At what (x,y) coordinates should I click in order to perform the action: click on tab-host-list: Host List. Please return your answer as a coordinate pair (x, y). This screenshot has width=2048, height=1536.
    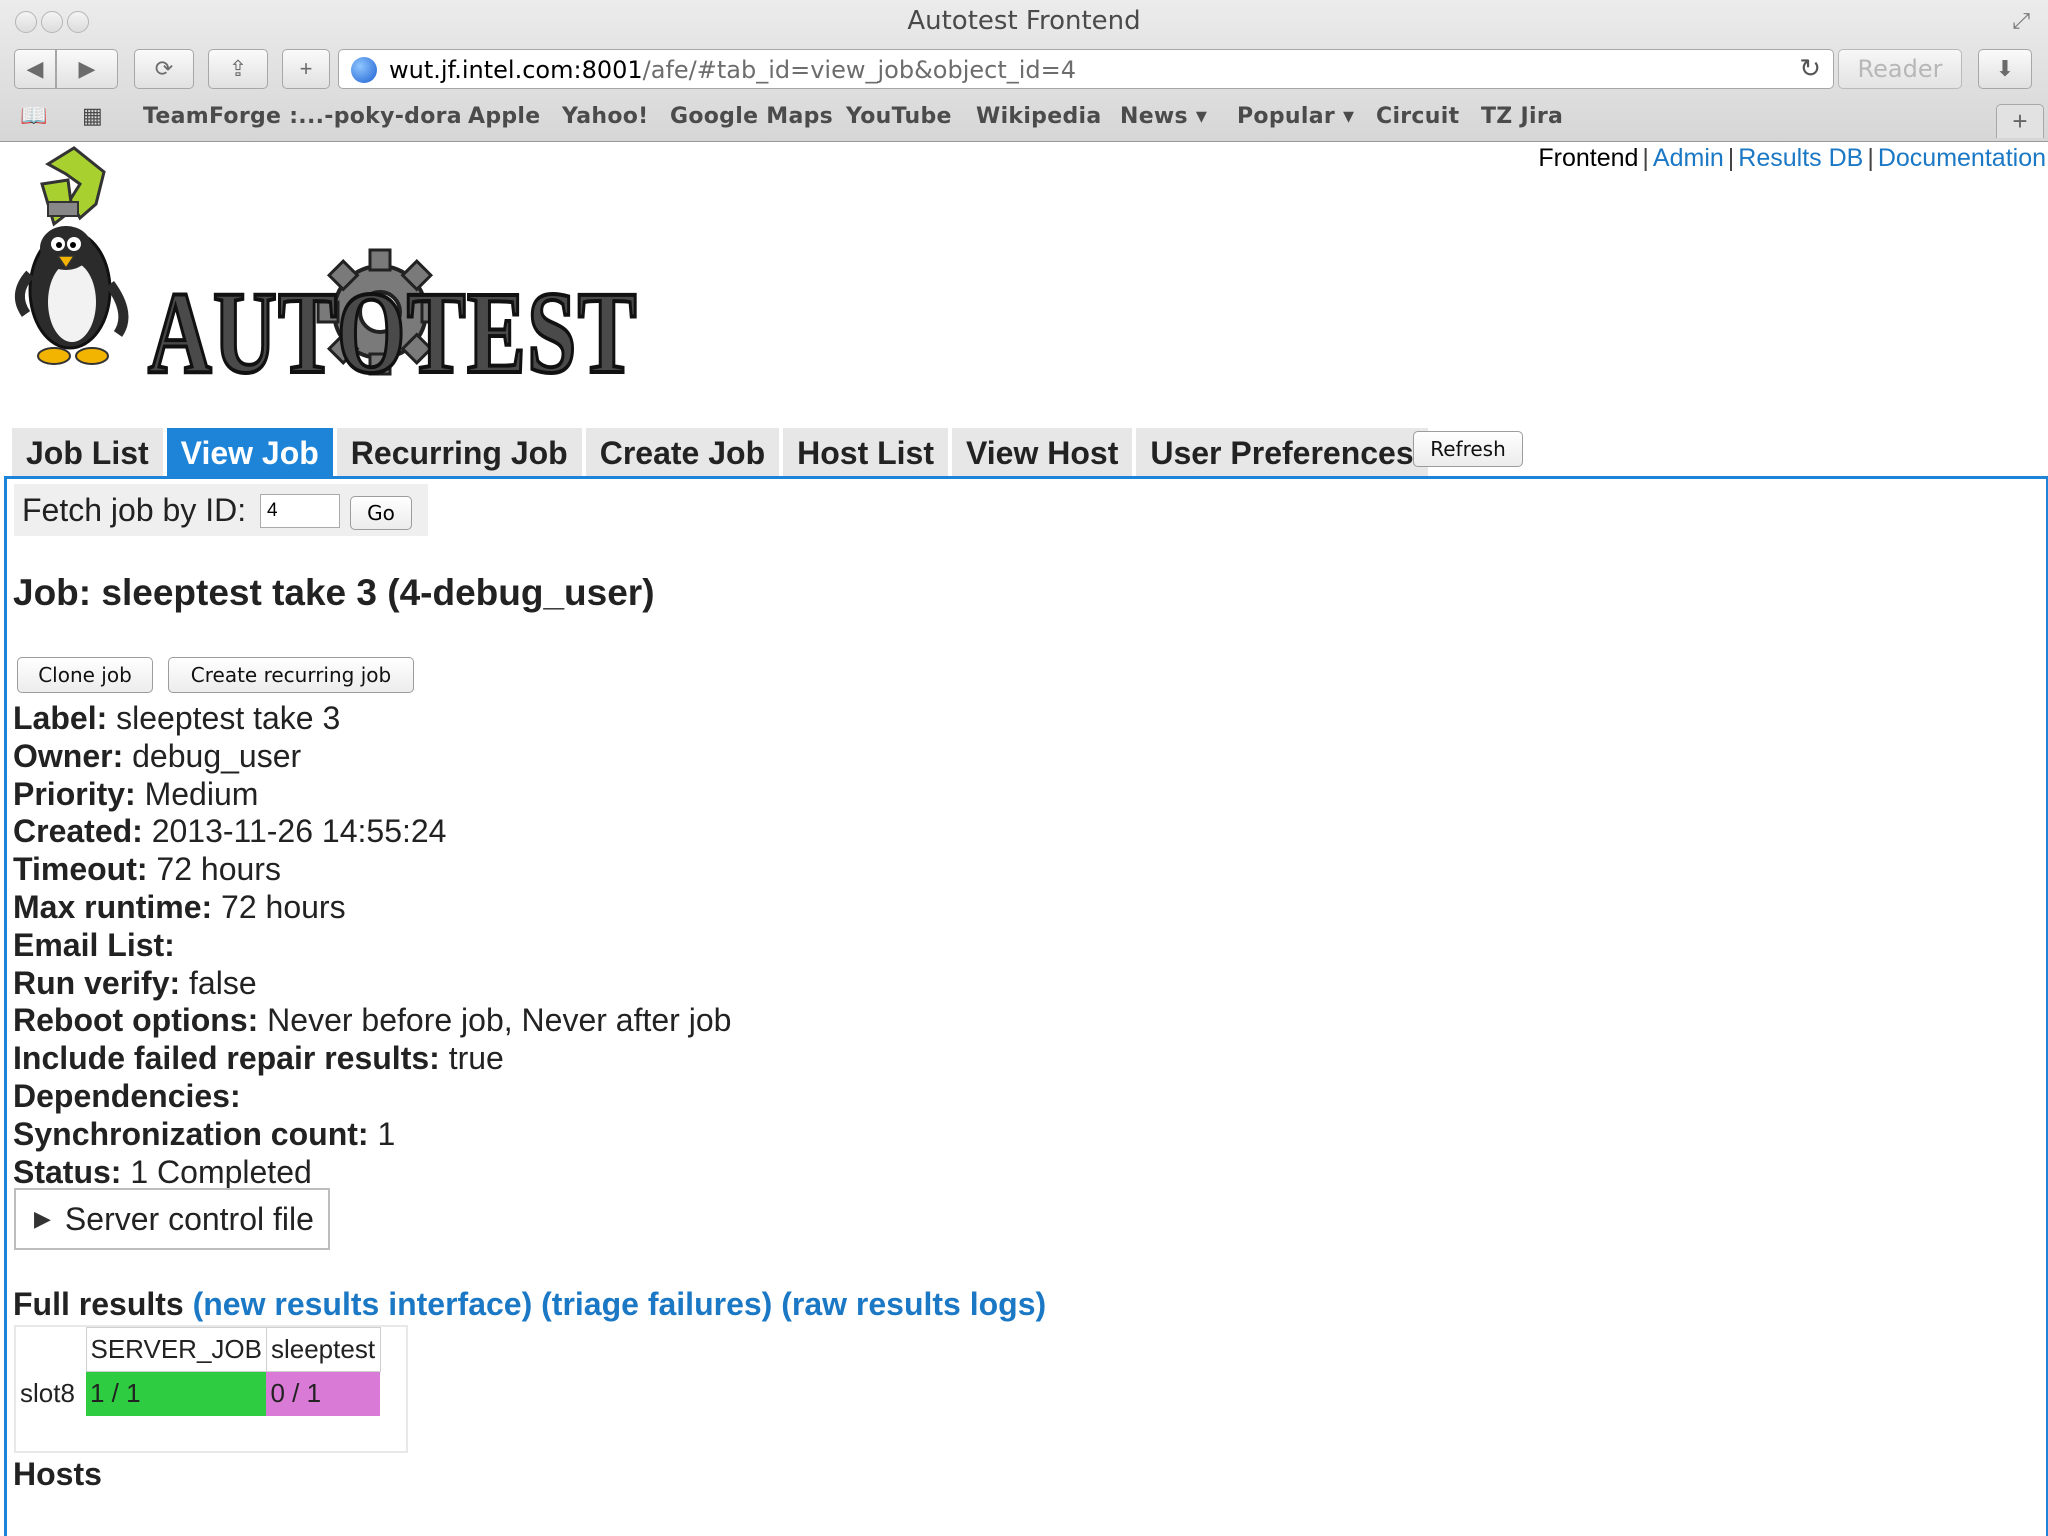
    Looking at the image, I should click on (865, 453).